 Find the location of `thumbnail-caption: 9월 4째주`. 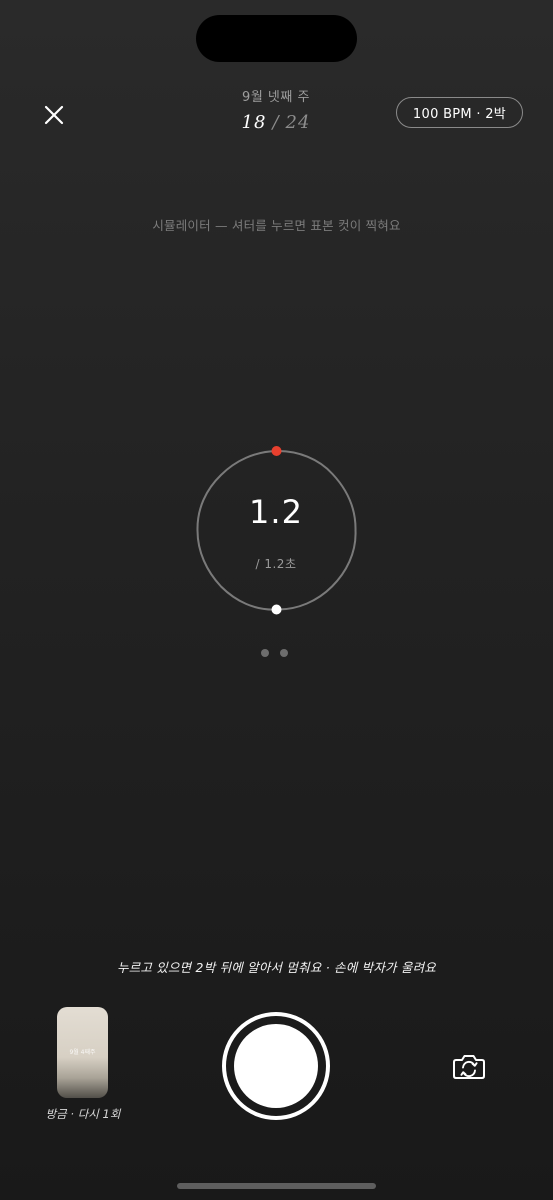

thumbnail-caption: 9월 4째주 is located at coordinates (82, 1052).